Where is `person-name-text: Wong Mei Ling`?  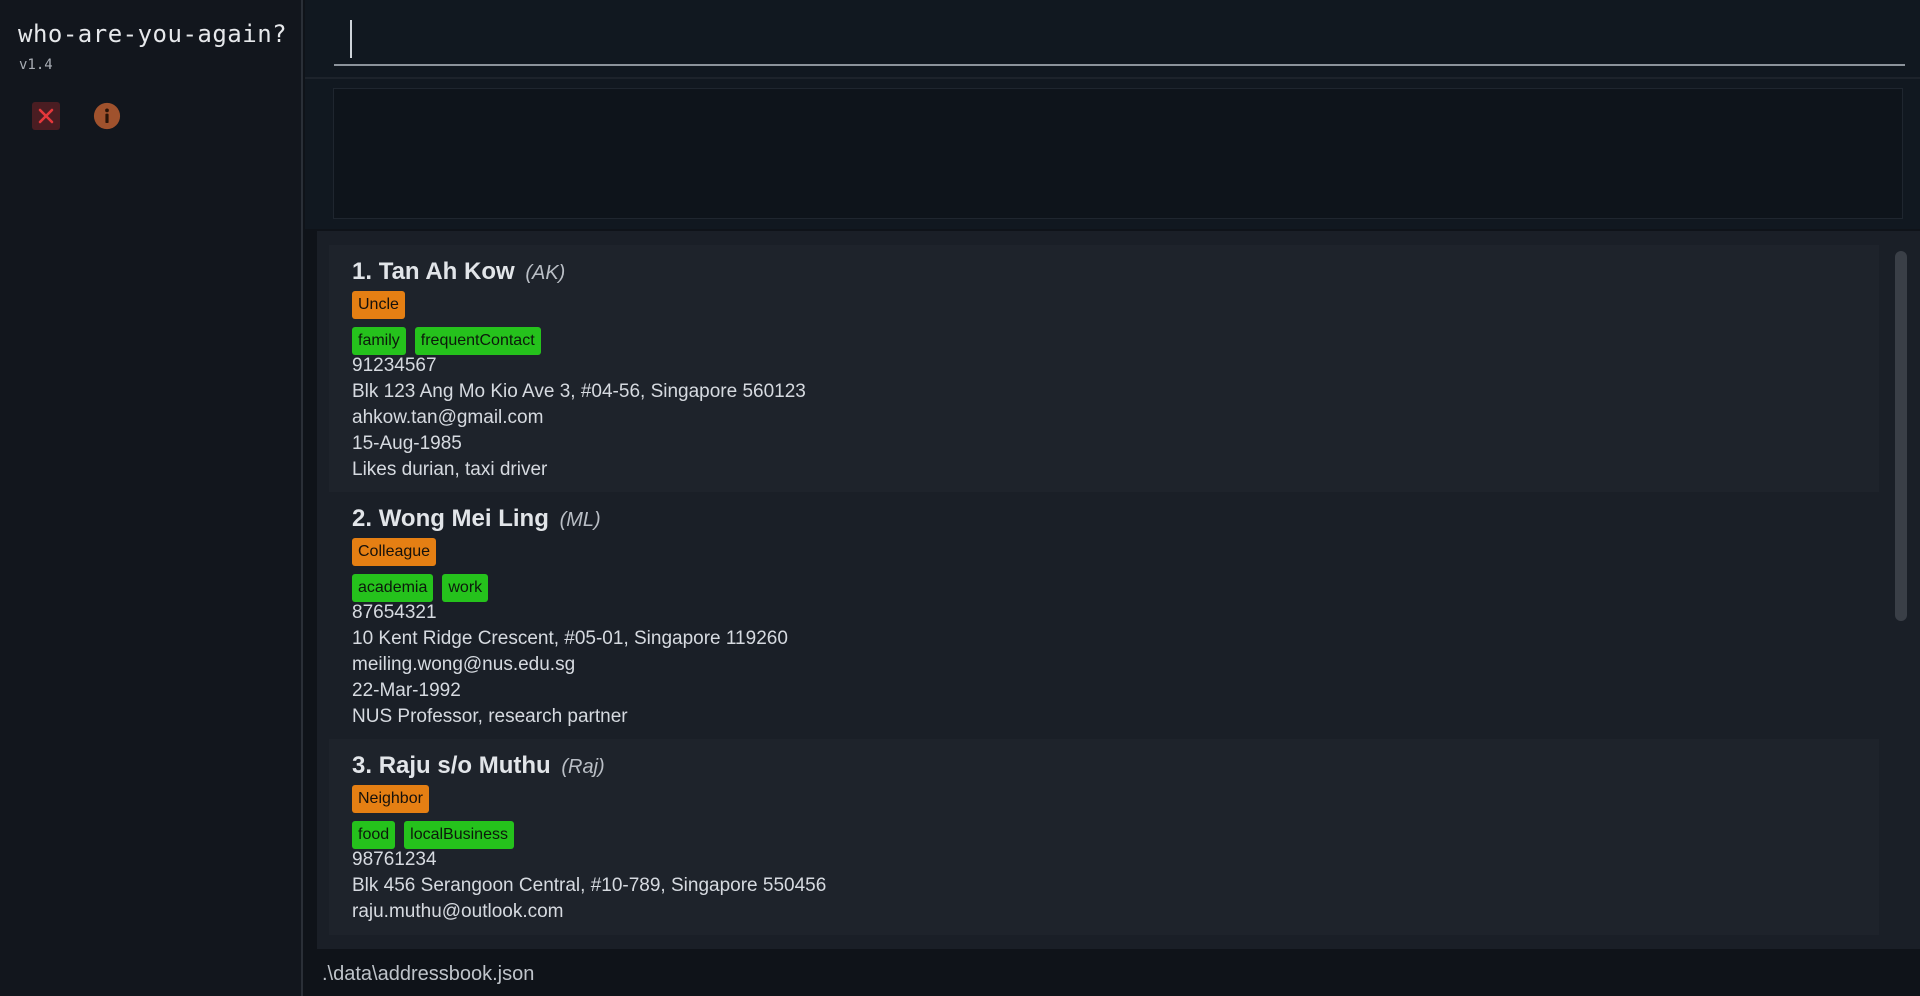
person-name-text: Wong Mei Ling is located at coordinates (463, 518).